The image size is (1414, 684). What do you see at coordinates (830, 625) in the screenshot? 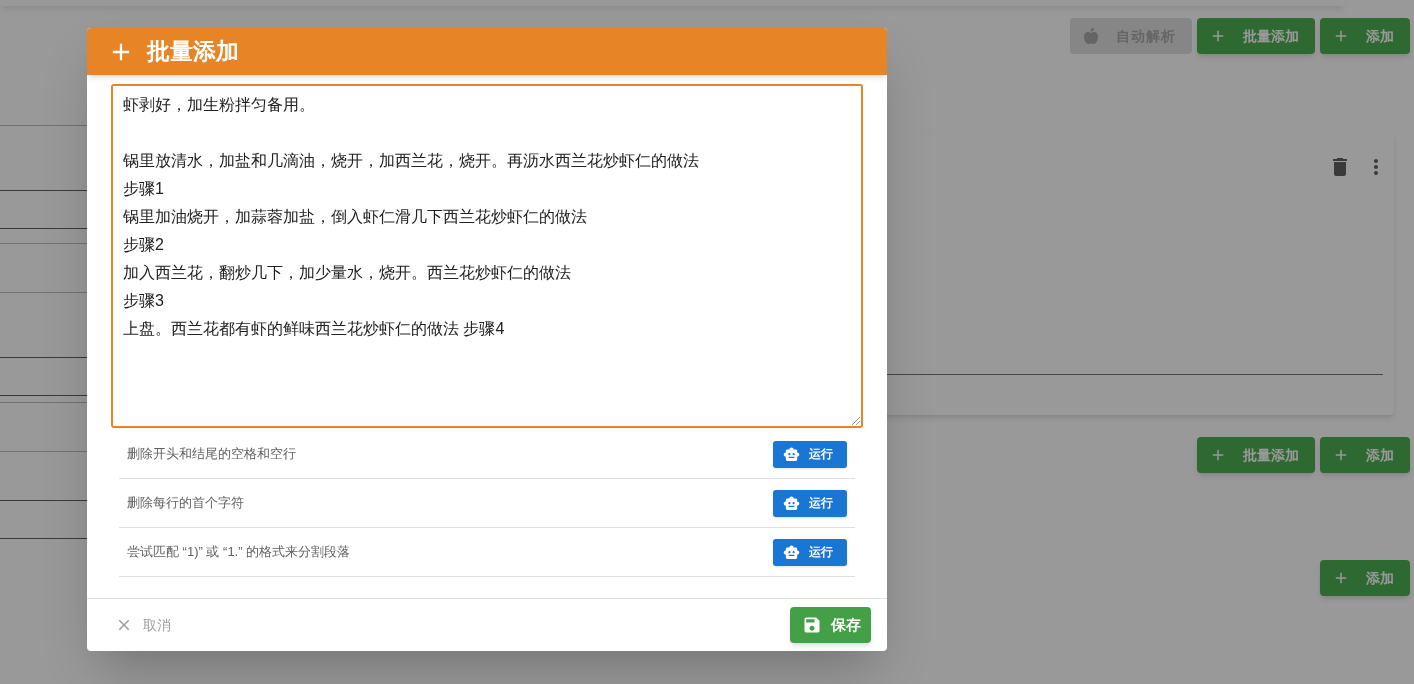
I see `save-button: 保存` at bounding box center [830, 625].